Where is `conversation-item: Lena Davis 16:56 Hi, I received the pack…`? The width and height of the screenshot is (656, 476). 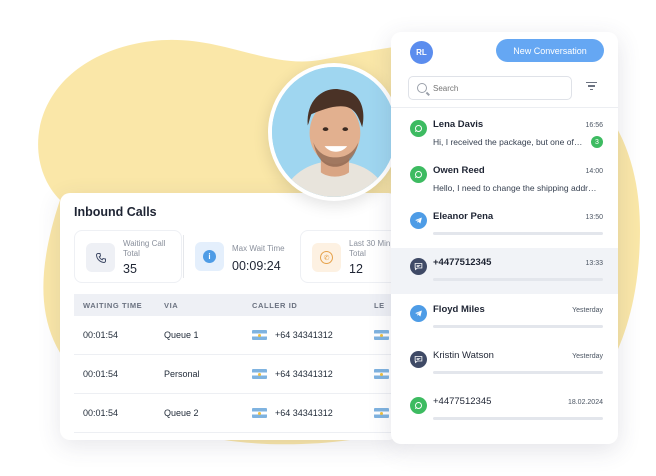
conversation-item: Lena Davis 16:56 Hi, I received the pack… is located at coordinates (504, 133).